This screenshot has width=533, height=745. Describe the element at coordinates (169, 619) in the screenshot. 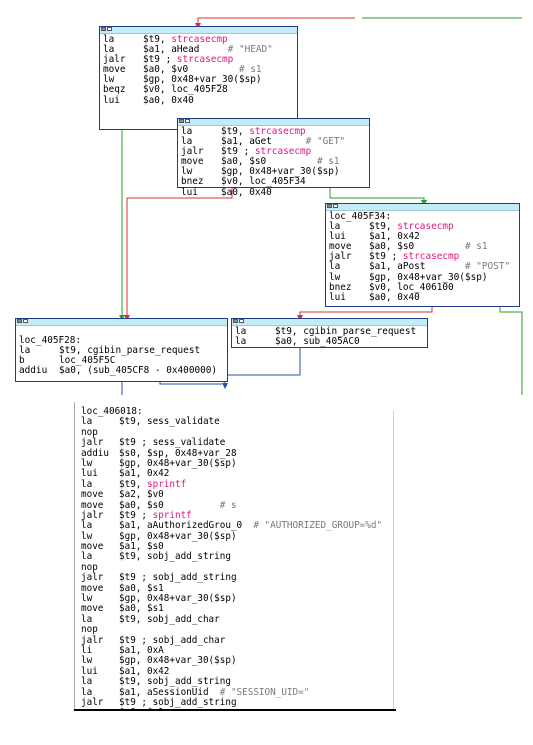

I see `operands: $t9, sobj_add_char` at that location.